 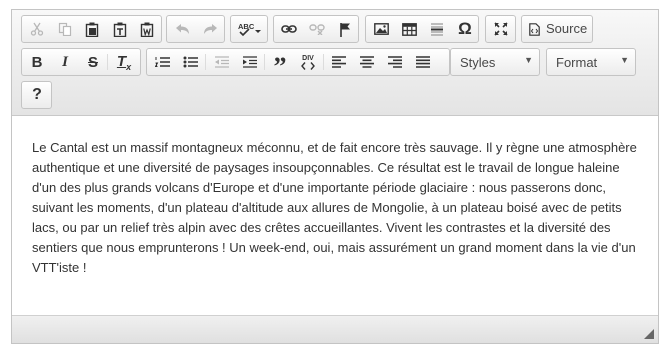 I want to click on source-icon, so click(x=534, y=29).